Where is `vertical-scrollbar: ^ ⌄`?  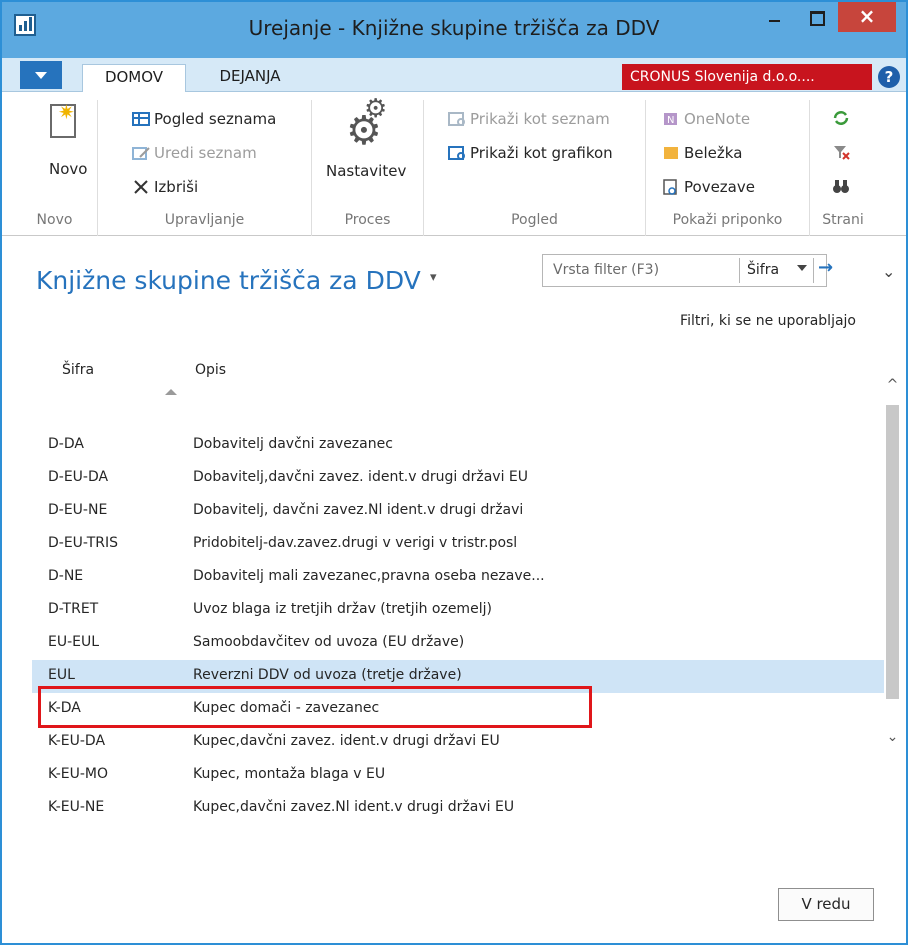 vertical-scrollbar: ^ ⌄ is located at coordinates (892, 612).